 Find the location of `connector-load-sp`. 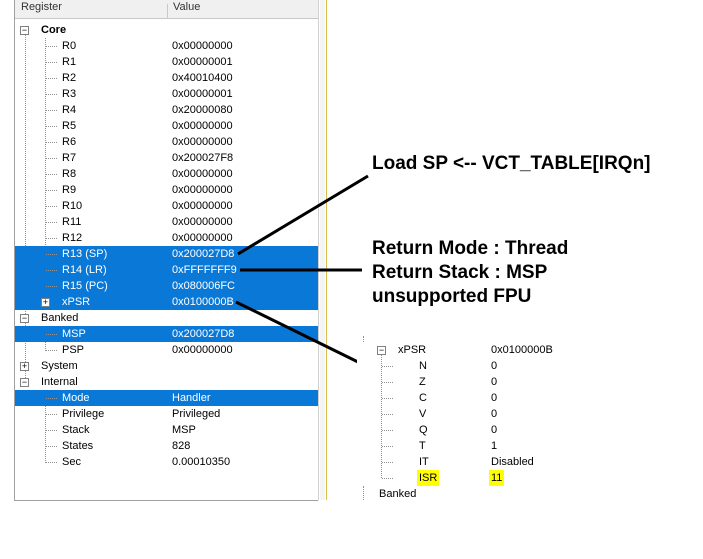

connector-load-sp is located at coordinates (303, 215).